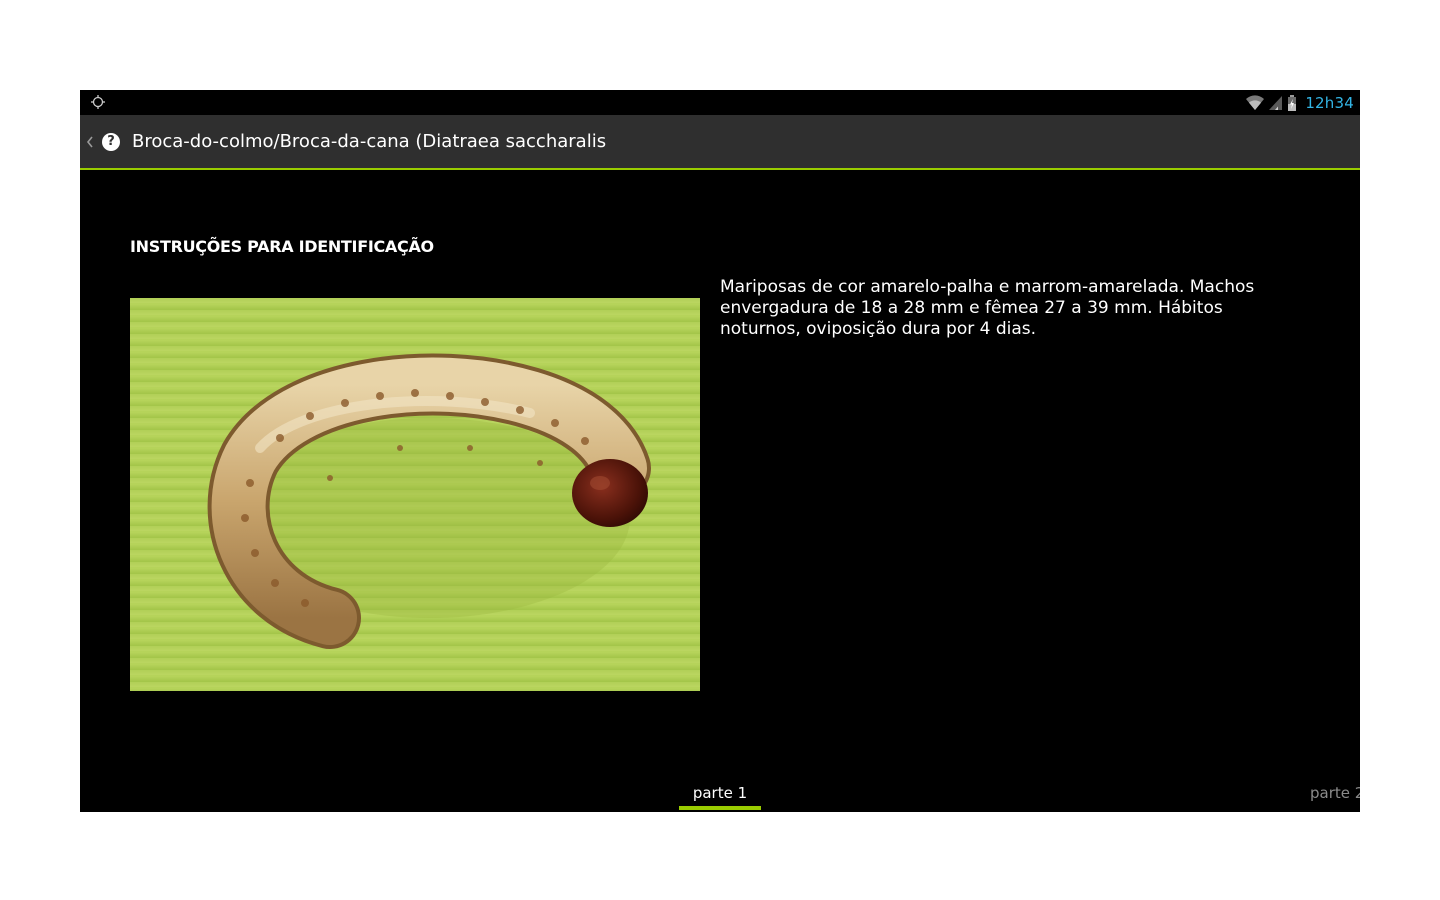 The width and height of the screenshot is (1440, 900). Describe the element at coordinates (720, 102) in the screenshot. I see `status-bar: 12h34` at that location.